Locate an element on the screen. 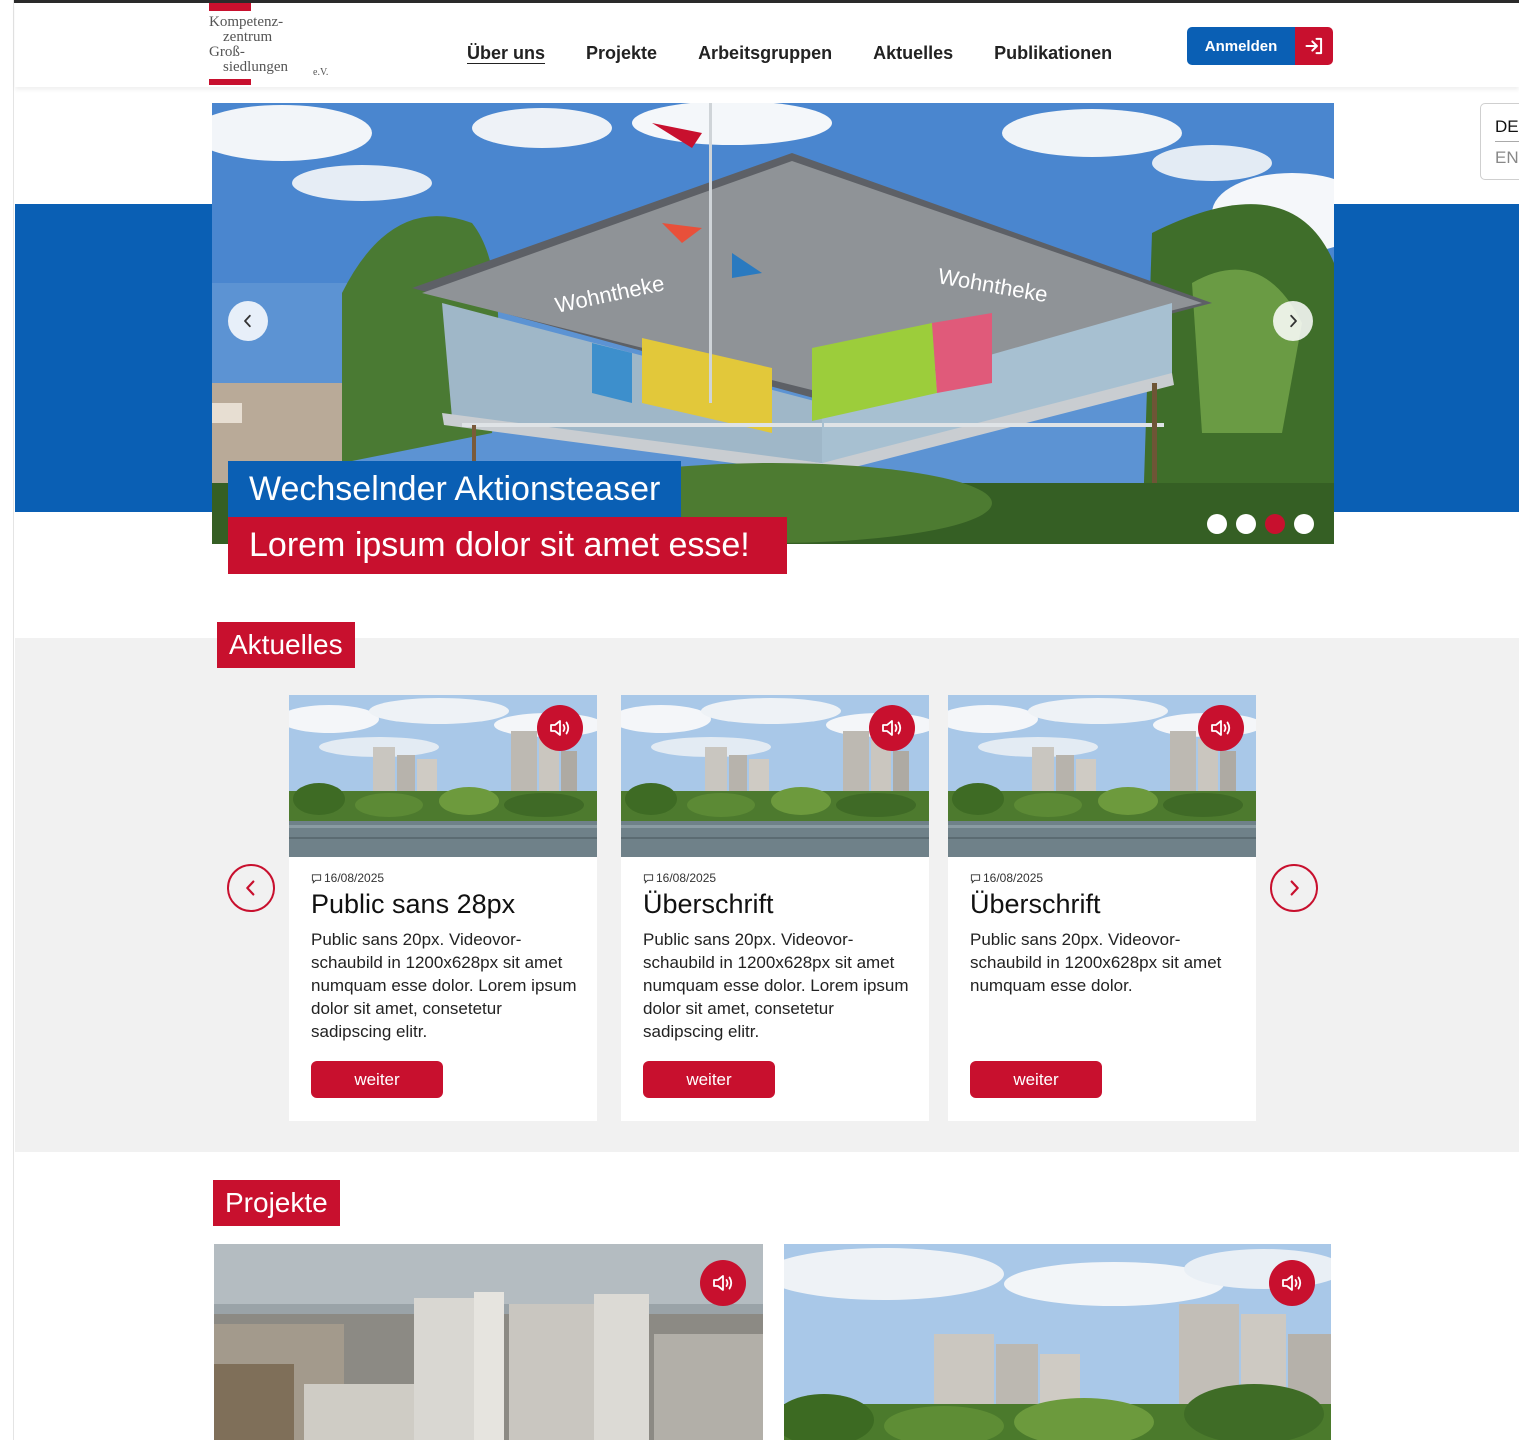  language-option-en: EN is located at coordinates (1507, 158).